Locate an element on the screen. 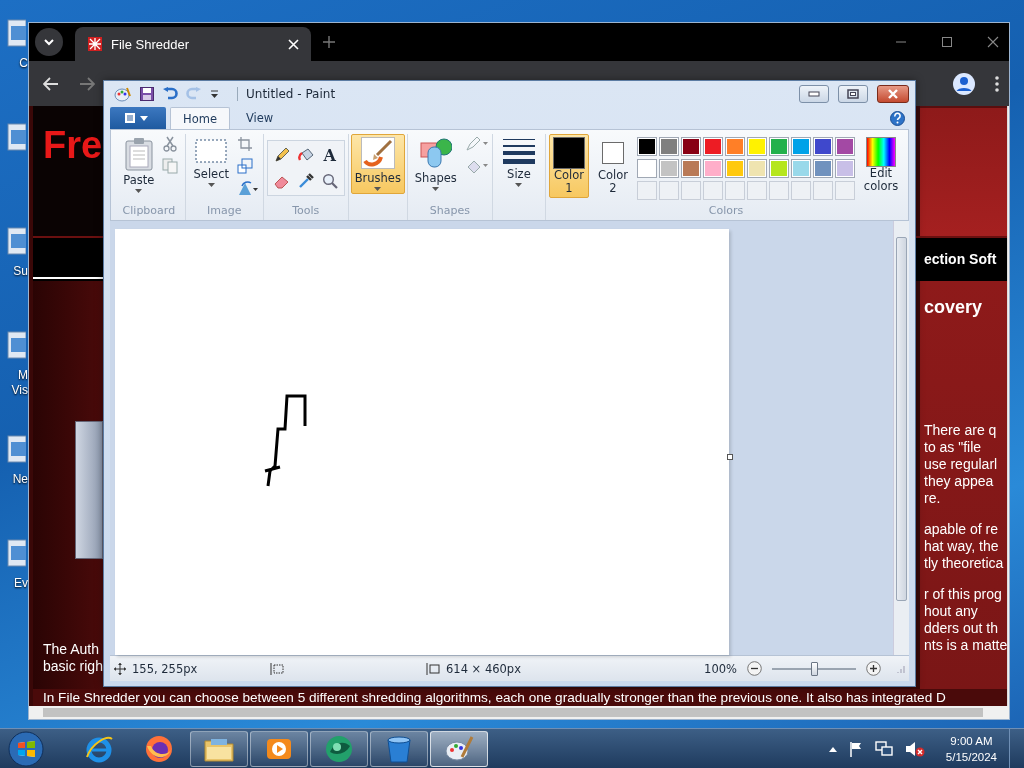 This screenshot has width=1024, height=768. start-button is located at coordinates (26, 748).